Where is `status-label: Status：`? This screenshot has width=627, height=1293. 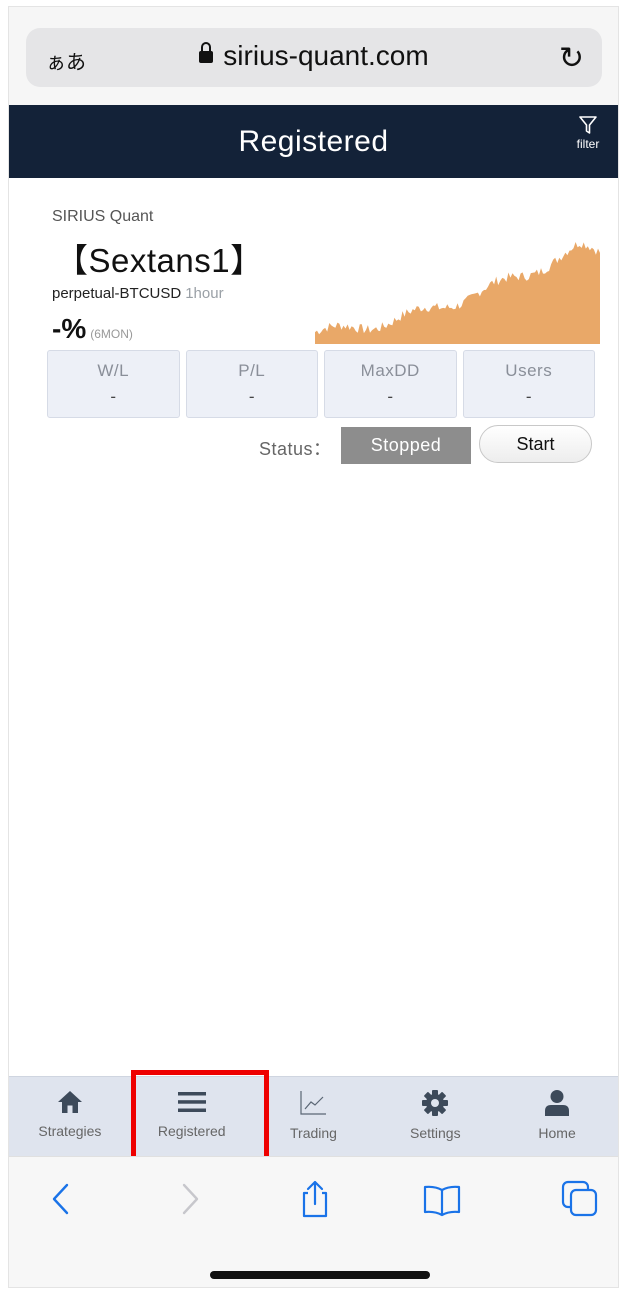
status-label: Status： is located at coordinates (295, 449).